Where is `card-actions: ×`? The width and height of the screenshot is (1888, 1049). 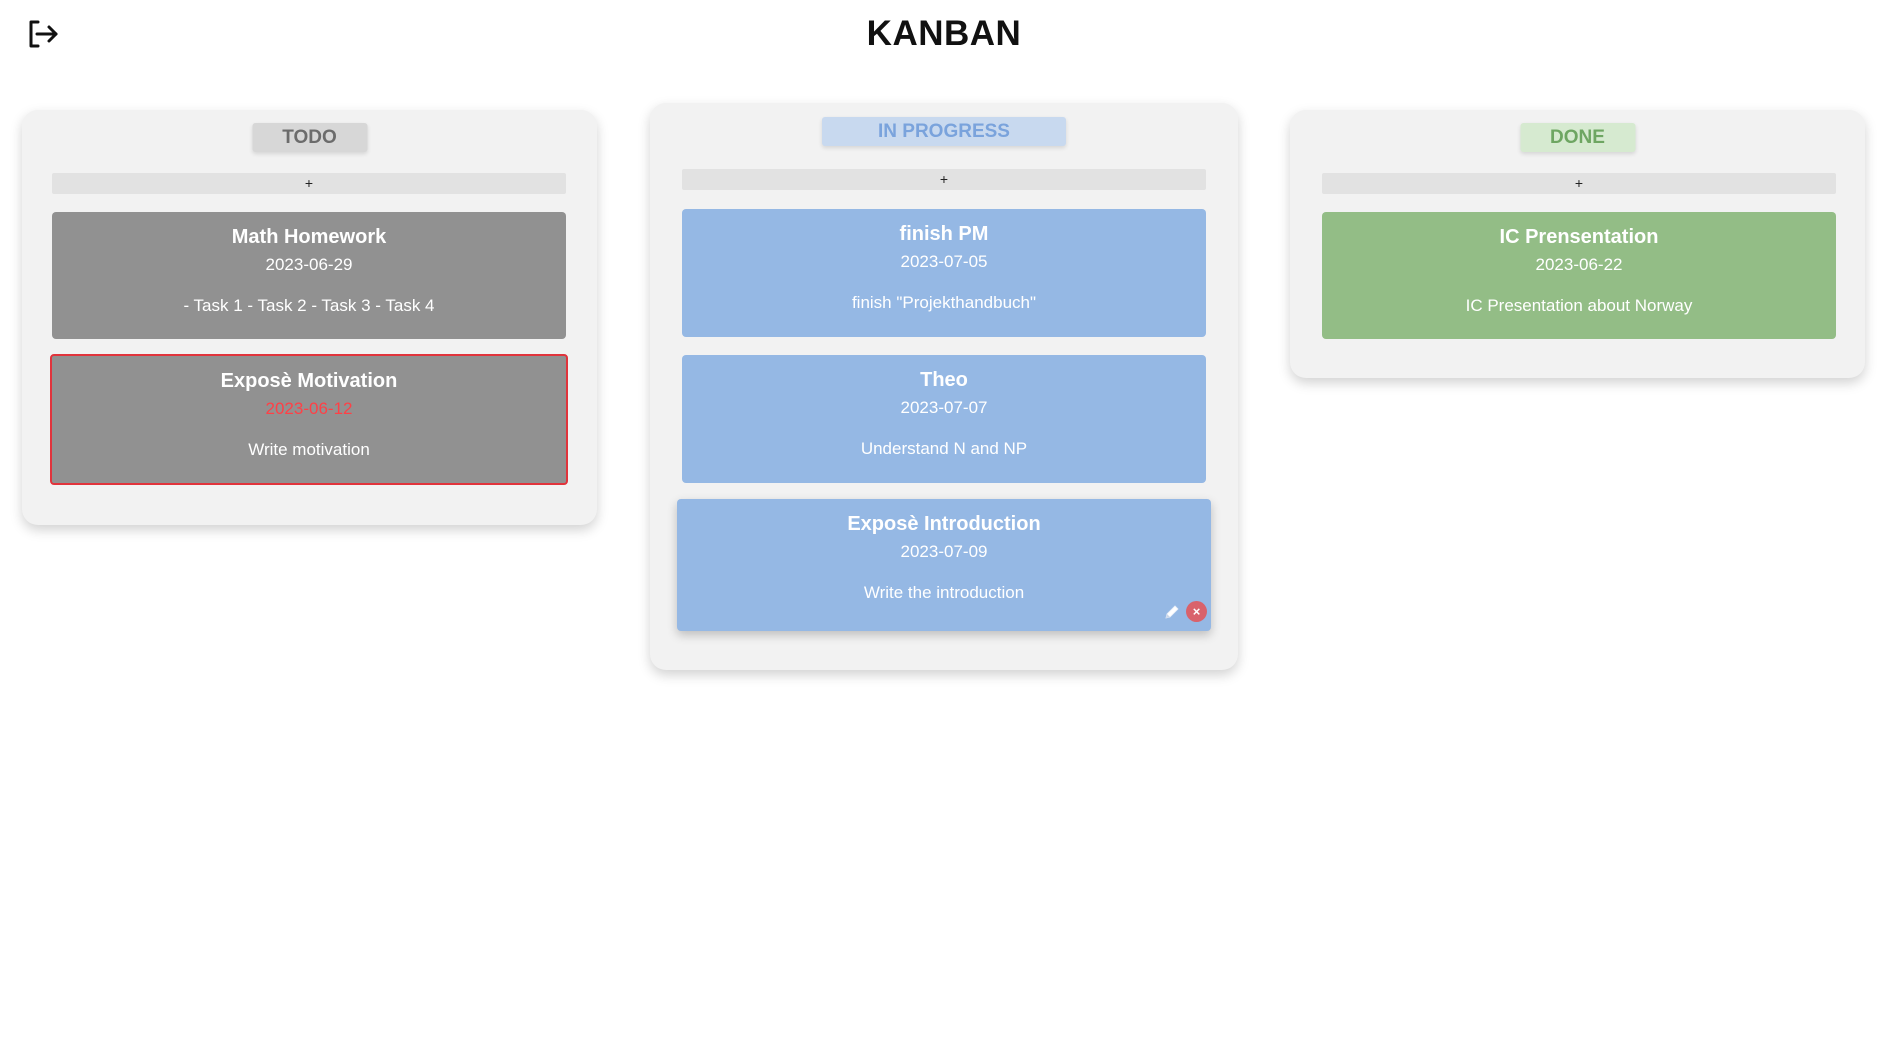 card-actions: × is located at coordinates (1185, 611).